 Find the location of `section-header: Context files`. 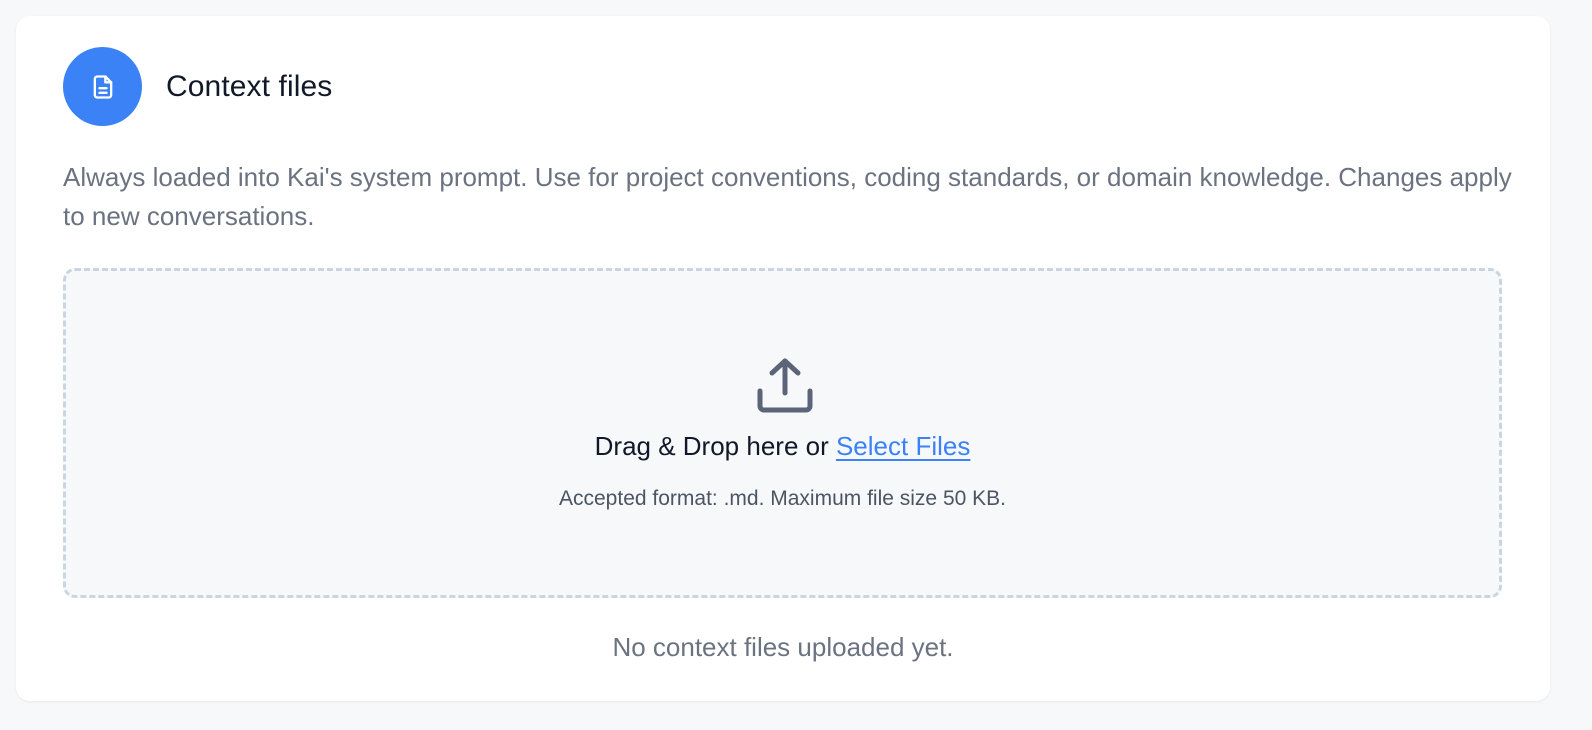

section-header: Context files is located at coordinates (197, 86).